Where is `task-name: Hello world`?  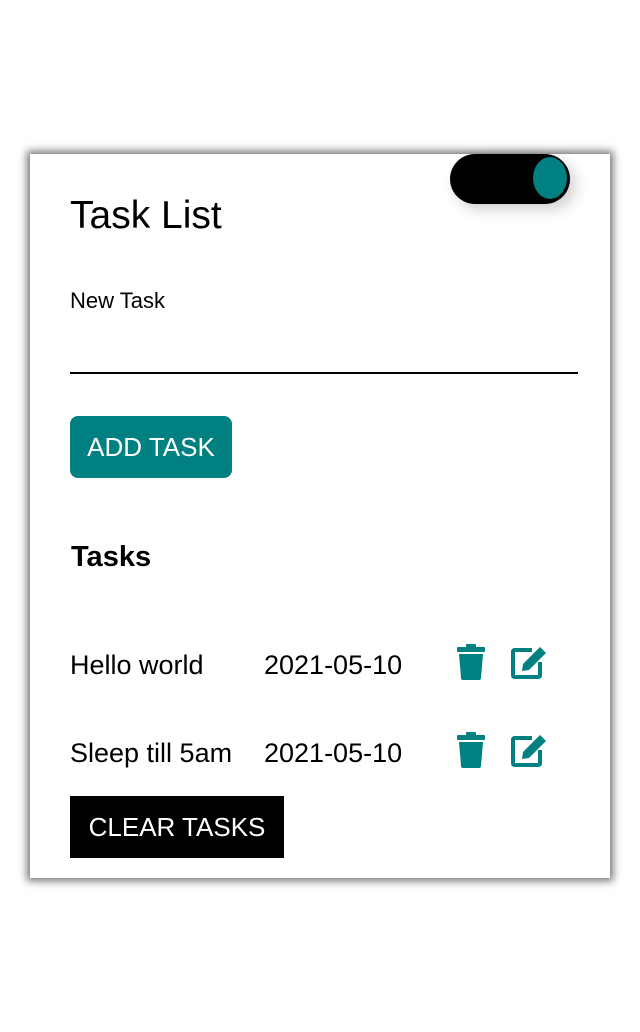
task-name: Hello world is located at coordinates (137, 665).